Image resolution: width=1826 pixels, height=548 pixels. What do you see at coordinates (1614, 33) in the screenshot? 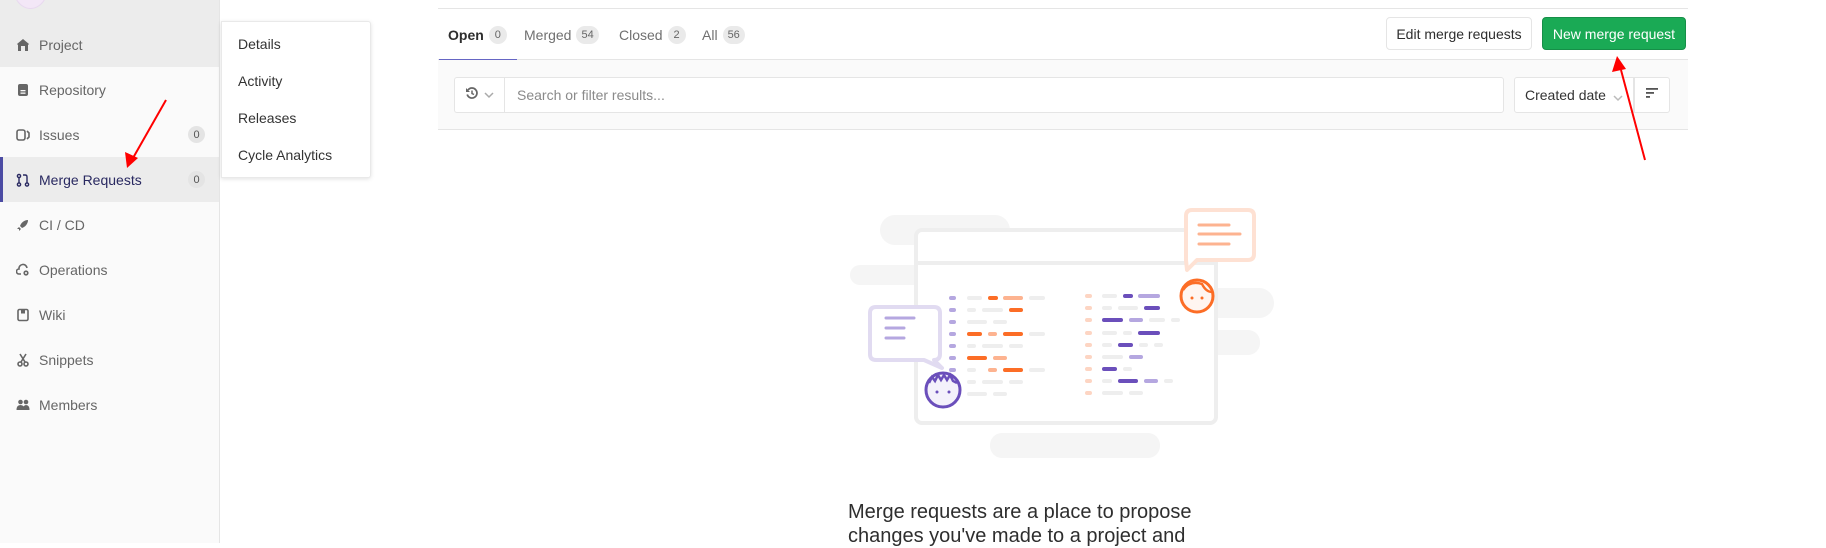
I see `new-merge-request-button: New merge request` at bounding box center [1614, 33].